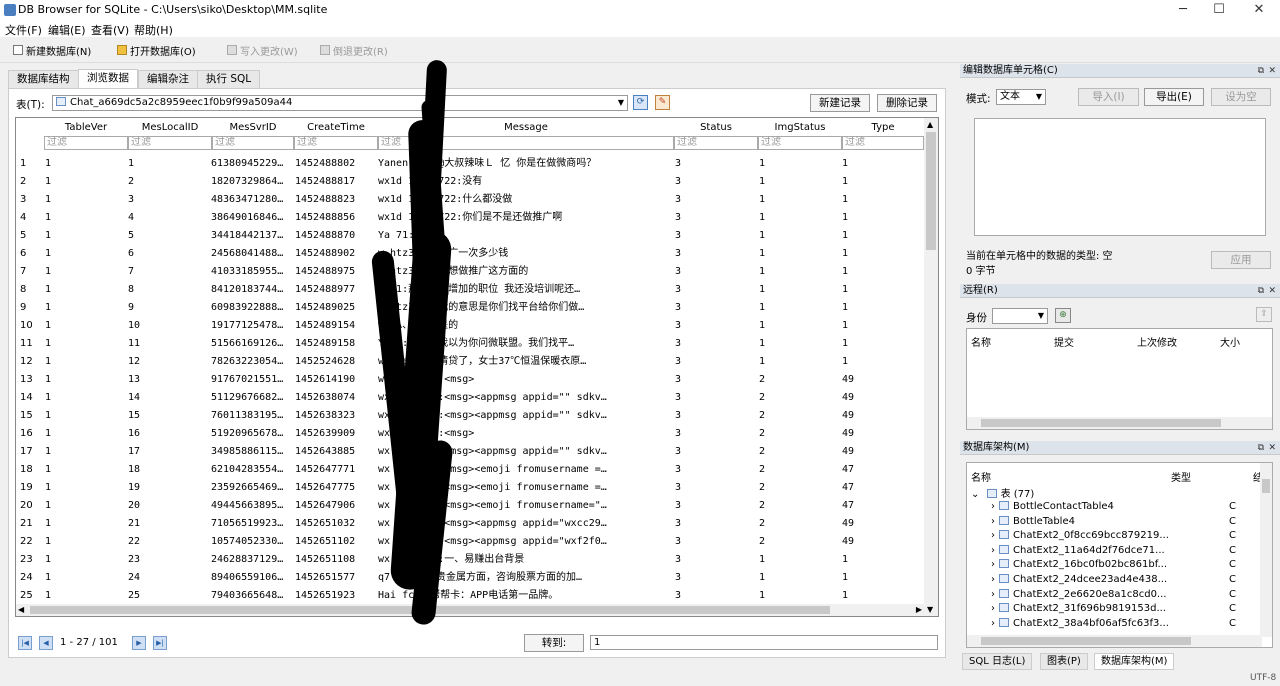 The height and width of the screenshot is (686, 1280). I want to click on table-cell: 1452651102, so click(335, 542).